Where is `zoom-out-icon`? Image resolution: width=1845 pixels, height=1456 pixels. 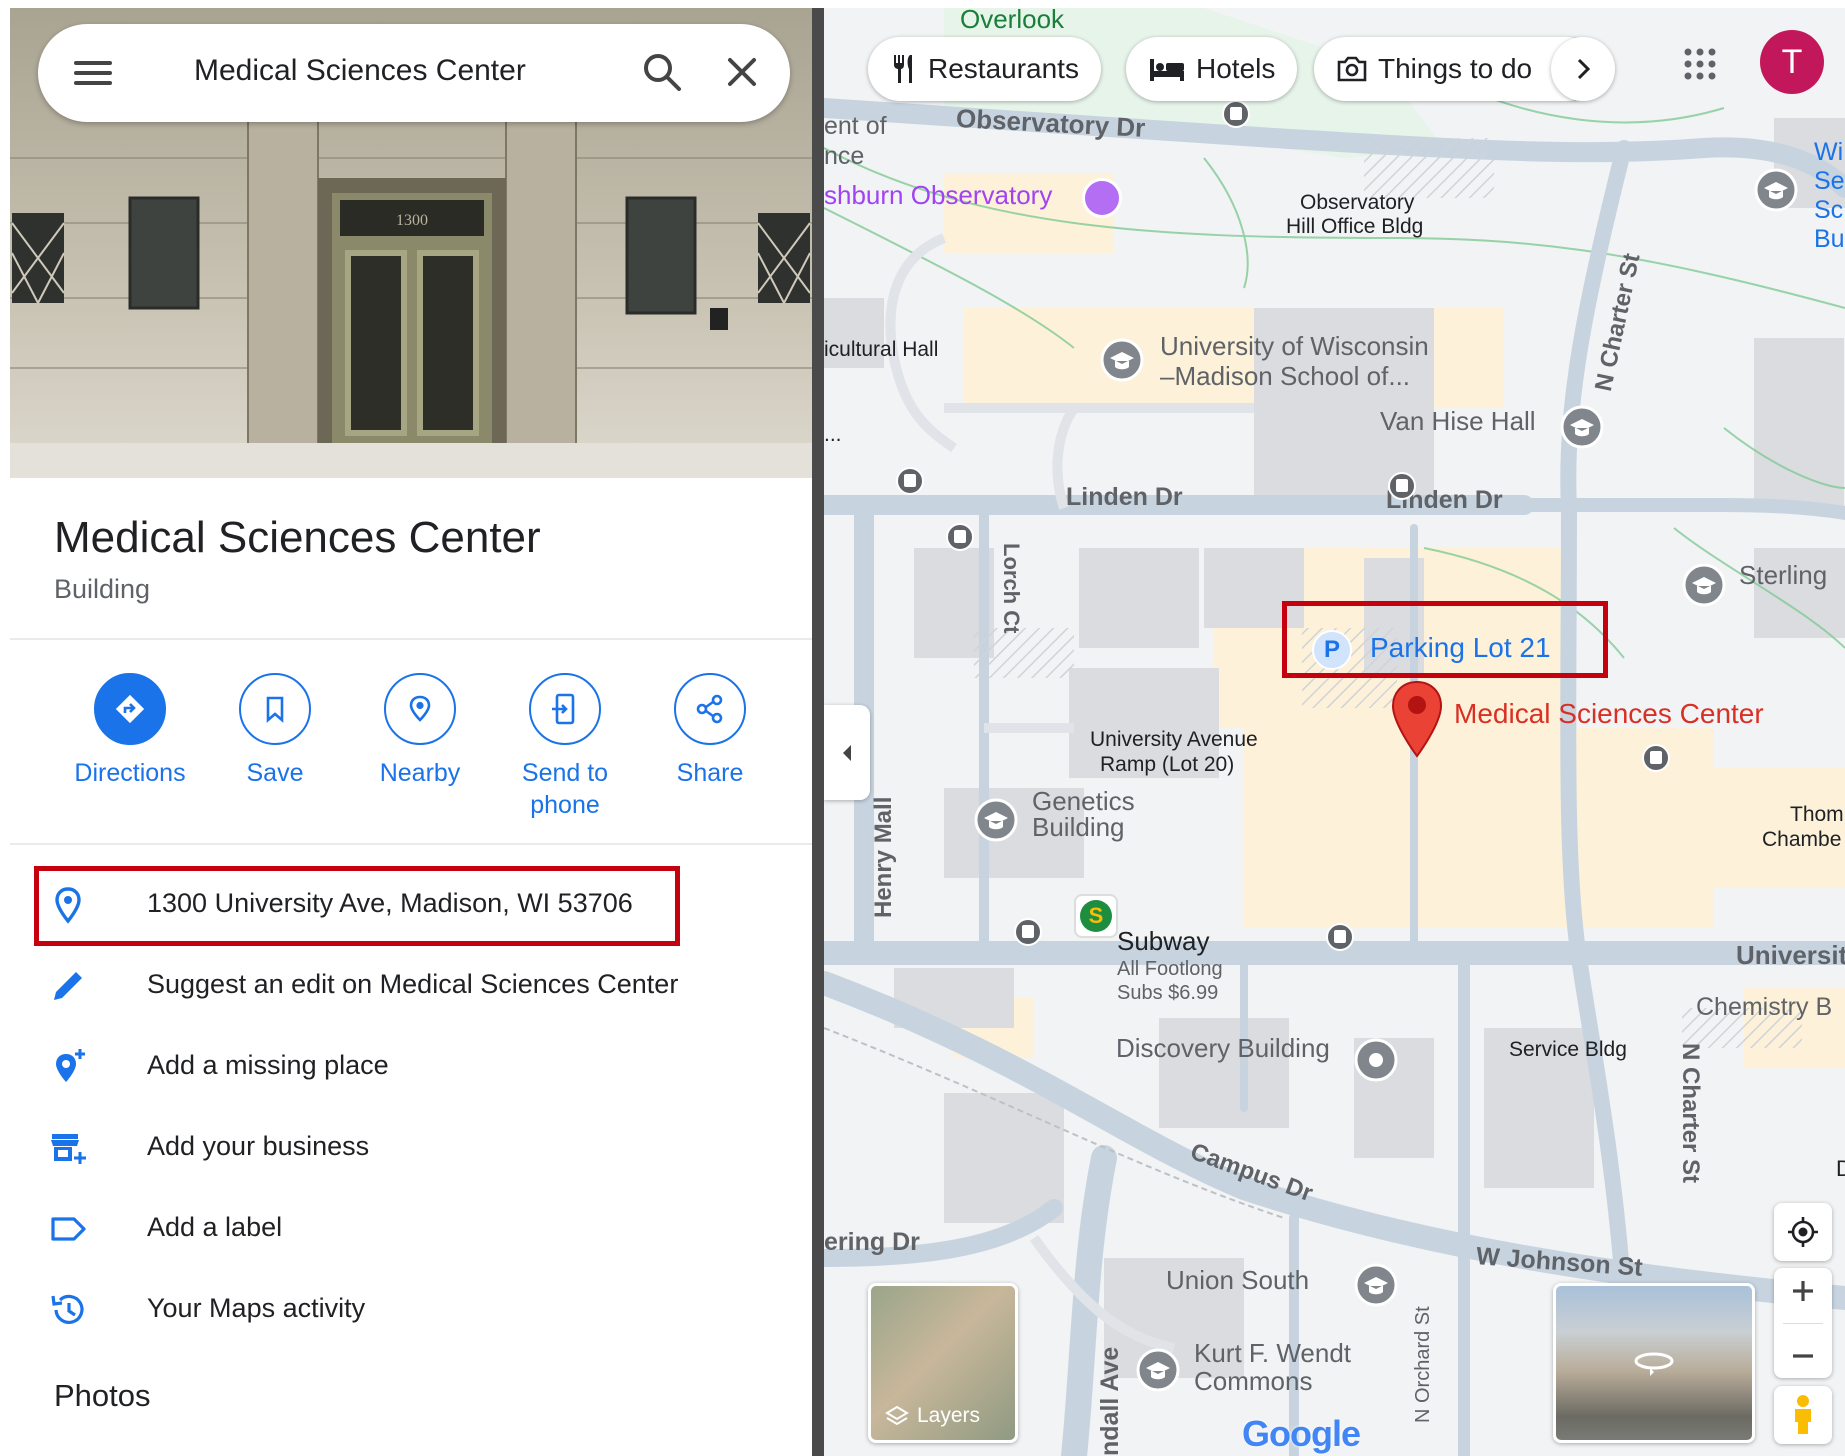 zoom-out-icon is located at coordinates (1803, 1356).